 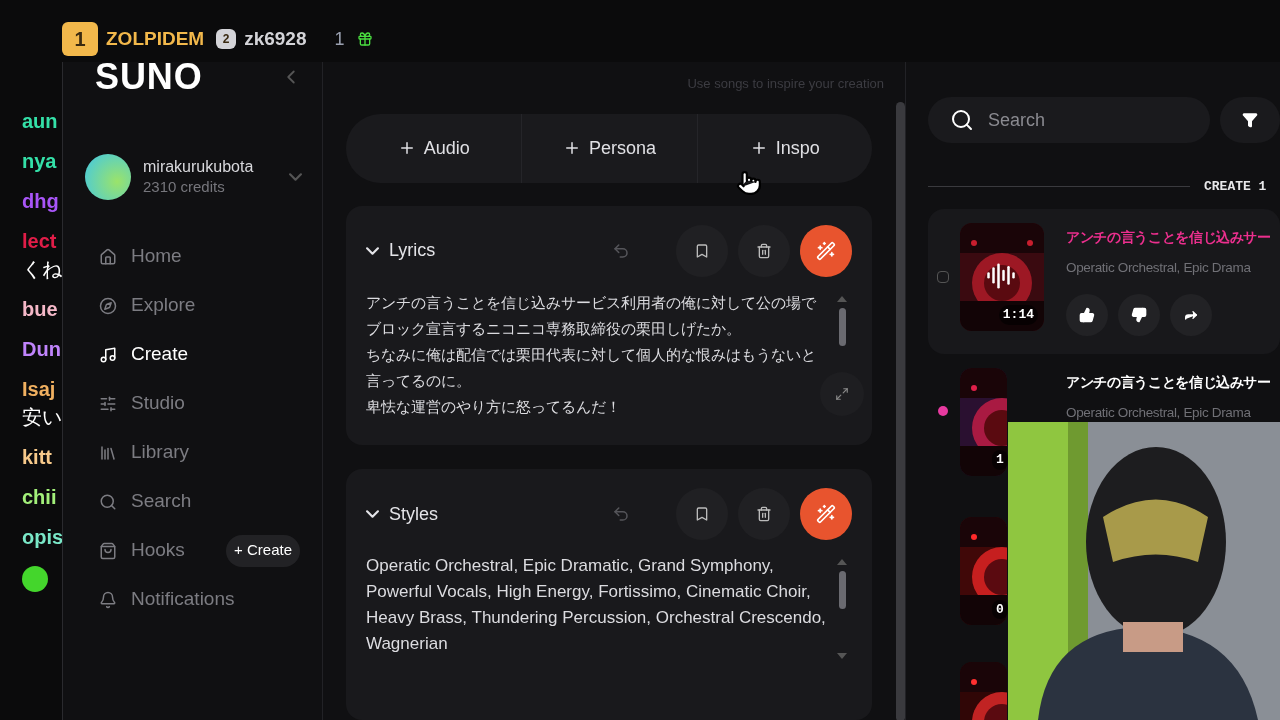 I want to click on ranking-name: zk6928, so click(x=275, y=38).